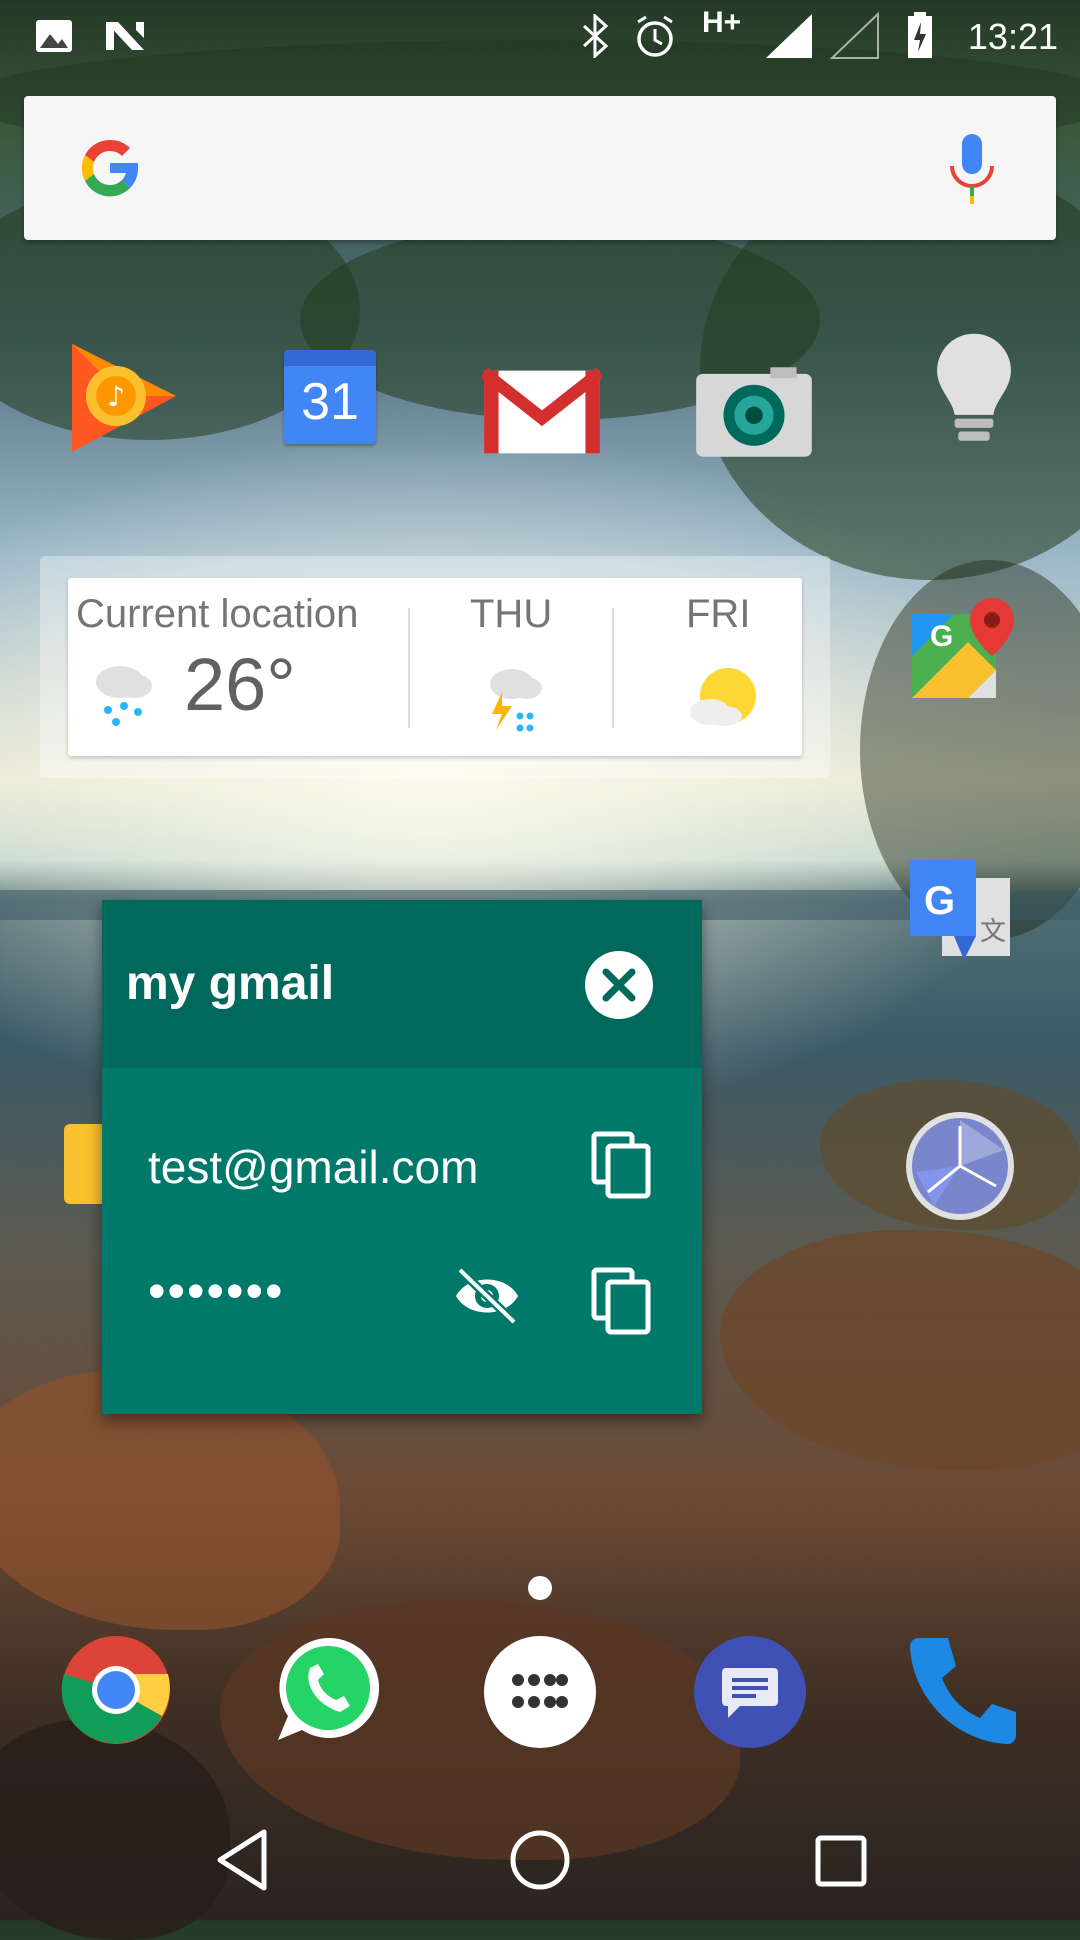  Describe the element at coordinates (511, 614) in the screenshot. I see `weather-day-thu: THU` at that location.